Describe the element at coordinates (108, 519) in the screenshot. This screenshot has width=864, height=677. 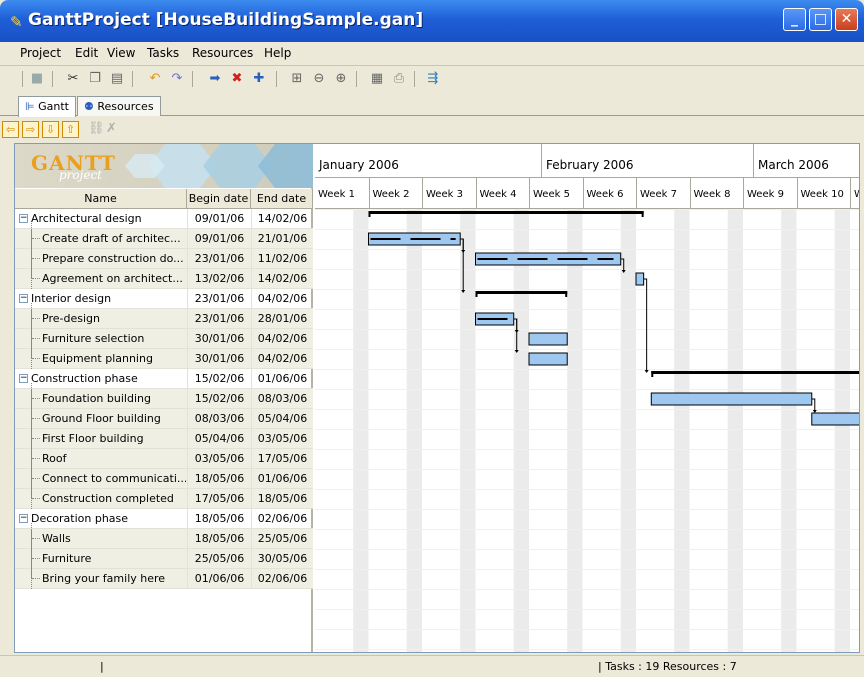
I see `task-name: Decoration phase` at that location.